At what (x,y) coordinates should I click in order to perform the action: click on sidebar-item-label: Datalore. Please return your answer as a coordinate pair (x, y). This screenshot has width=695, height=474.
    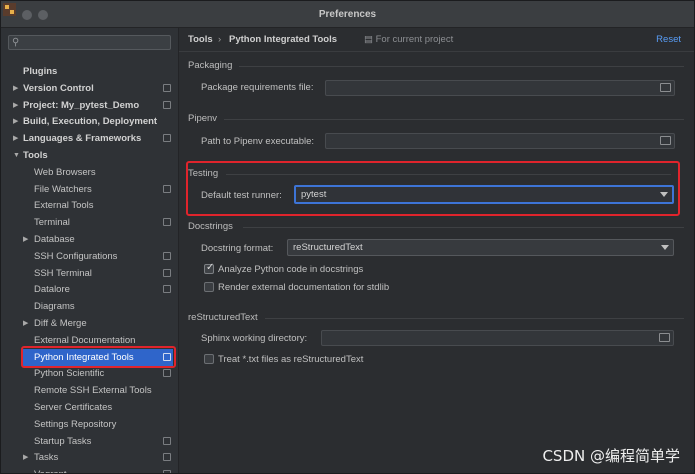
    Looking at the image, I should click on (52, 290).